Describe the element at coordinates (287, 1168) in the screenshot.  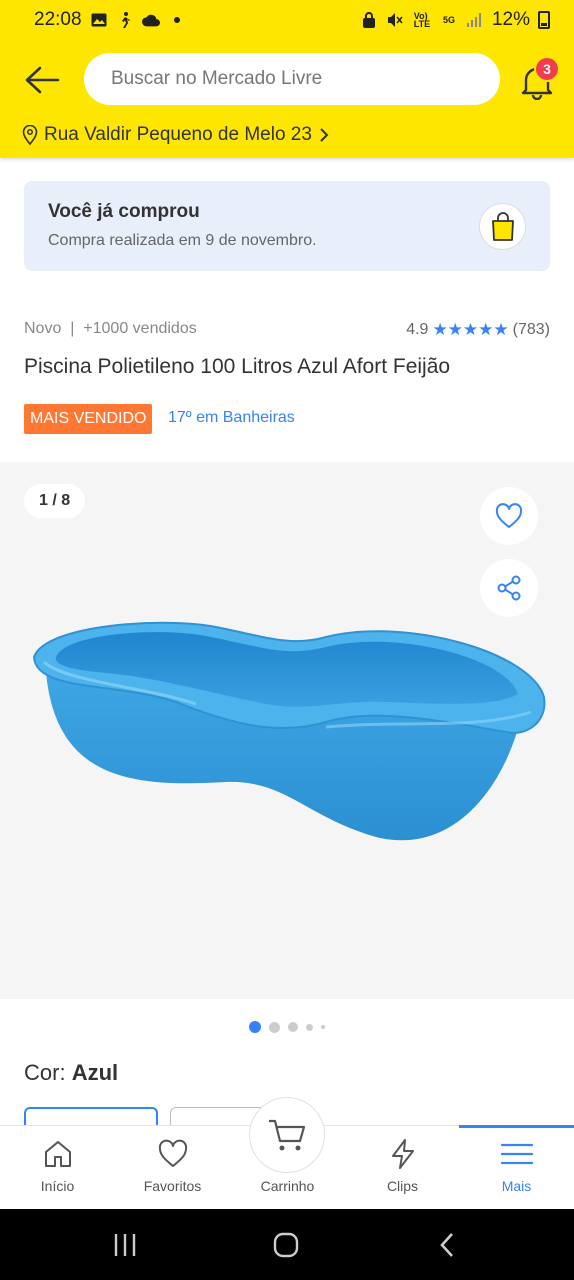
I see `nav-cart-label: Carrinho` at that location.